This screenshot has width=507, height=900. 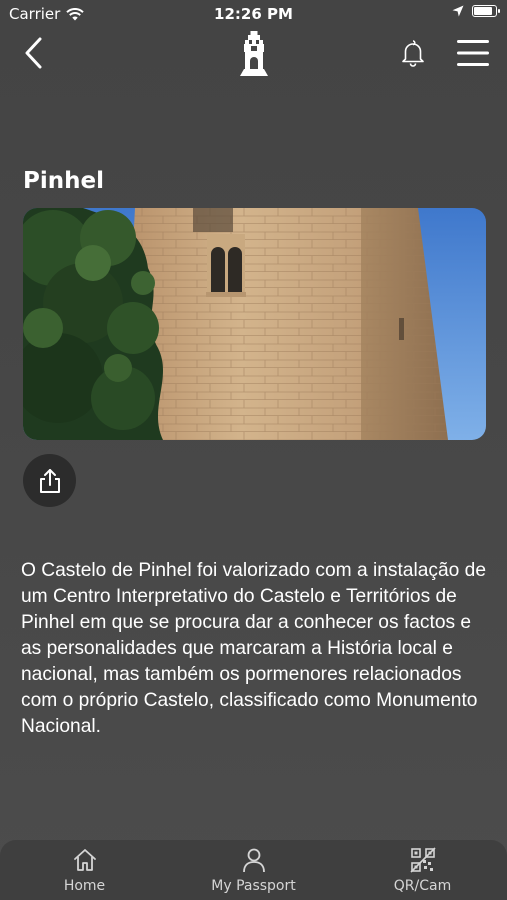 I want to click on share-button, so click(x=49, y=480).